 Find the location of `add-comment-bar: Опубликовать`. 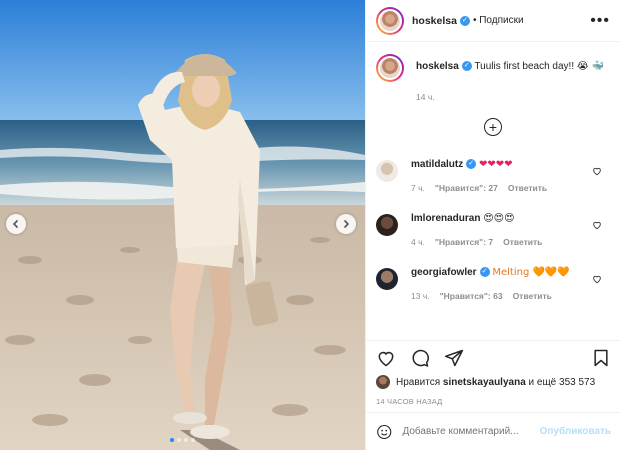

add-comment-bar: Опубликовать is located at coordinates (493, 431).